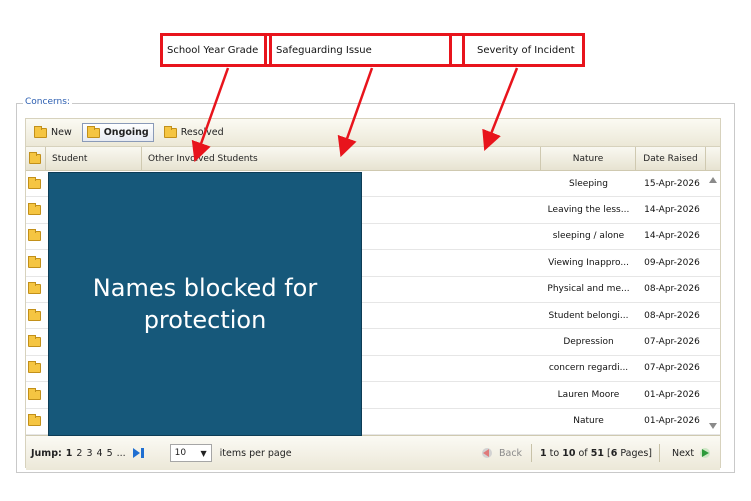  What do you see at coordinates (94, 158) in the screenshot?
I see `column-header-student: Student` at bounding box center [94, 158].